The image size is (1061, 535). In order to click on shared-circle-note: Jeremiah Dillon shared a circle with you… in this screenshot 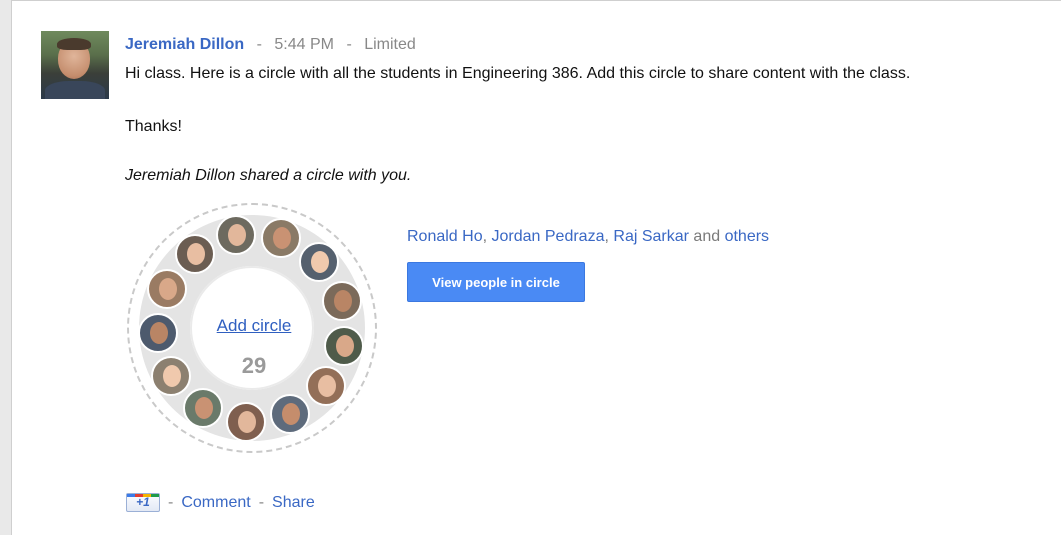, I will do `click(268, 175)`.